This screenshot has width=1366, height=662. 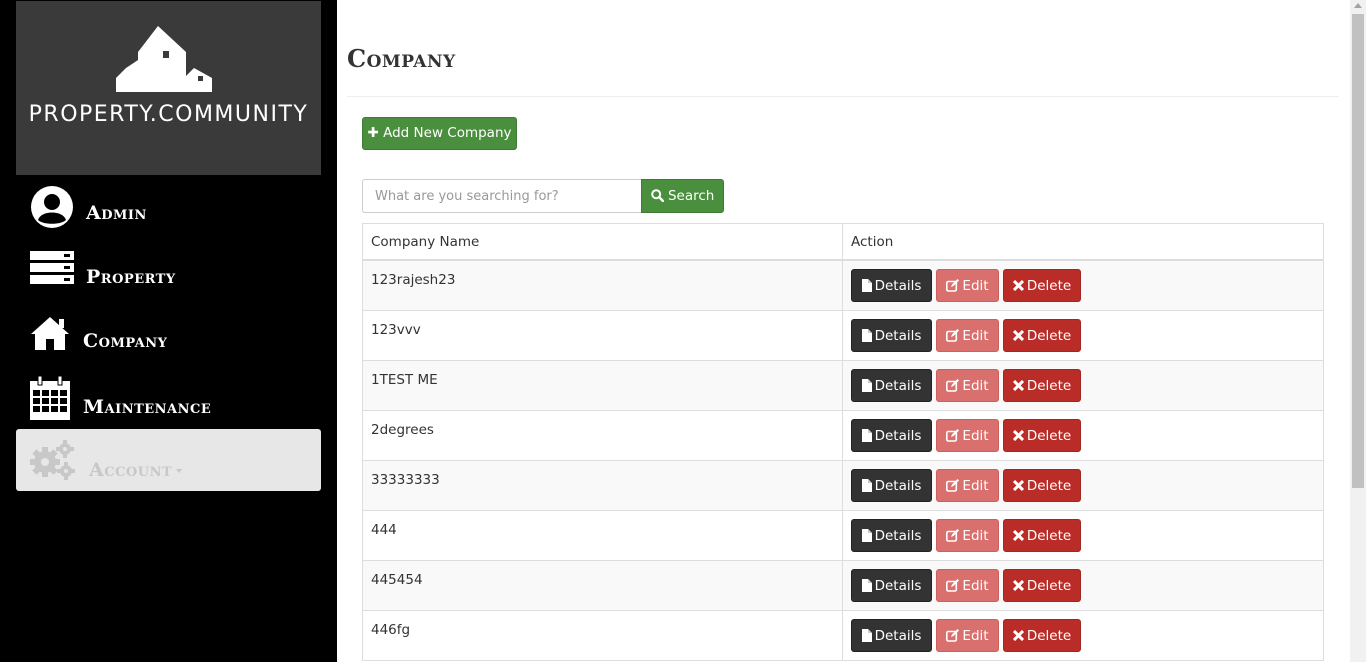 What do you see at coordinates (147, 407) in the screenshot?
I see `nav-label-maintenance: Maintenance` at bounding box center [147, 407].